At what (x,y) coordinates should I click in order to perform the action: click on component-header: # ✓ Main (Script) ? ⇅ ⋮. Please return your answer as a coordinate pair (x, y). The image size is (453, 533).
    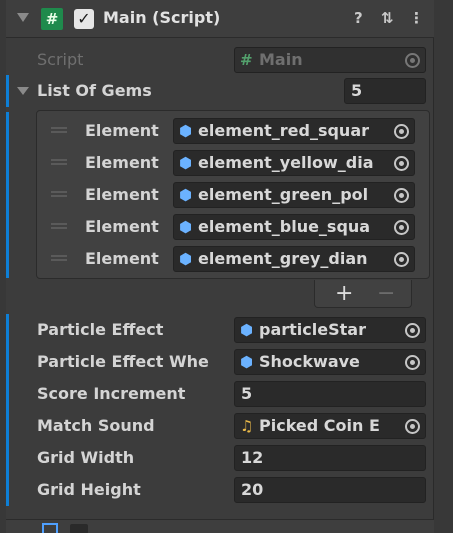
    Looking at the image, I should click on (220, 19).